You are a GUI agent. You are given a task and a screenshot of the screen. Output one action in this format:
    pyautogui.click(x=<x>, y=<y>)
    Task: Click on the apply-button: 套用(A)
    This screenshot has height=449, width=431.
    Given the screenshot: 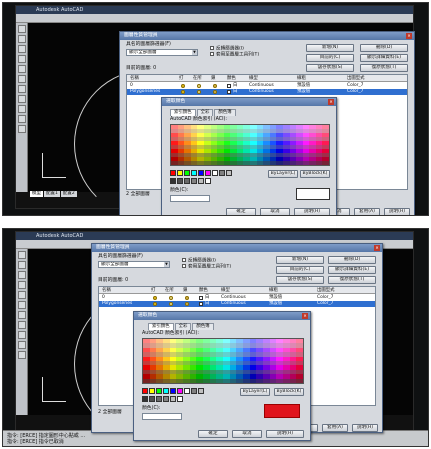 What is the action you would take?
    pyautogui.click(x=367, y=211)
    